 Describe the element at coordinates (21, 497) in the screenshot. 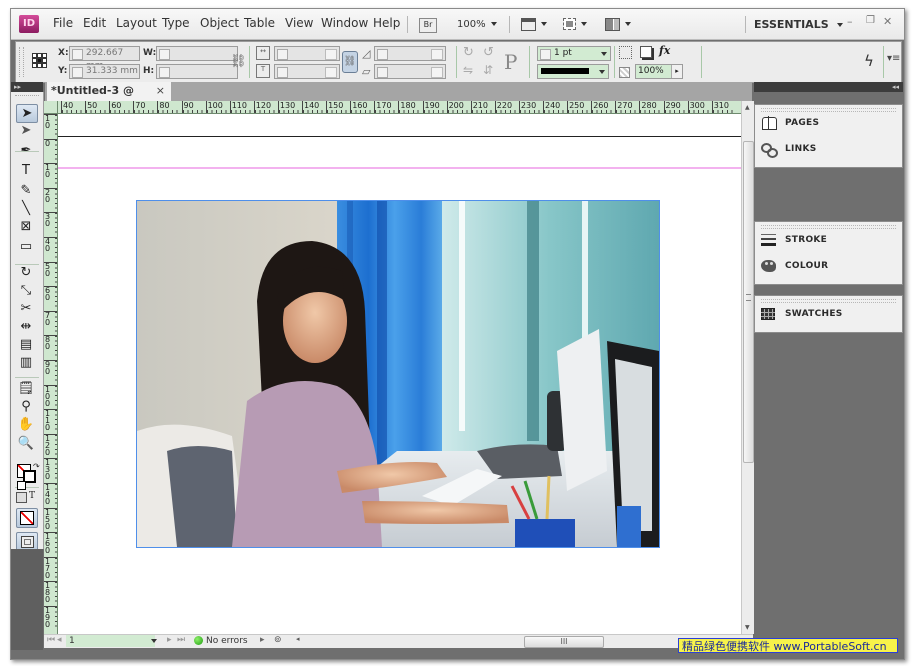

I see `formatting-affects-container-icon` at that location.